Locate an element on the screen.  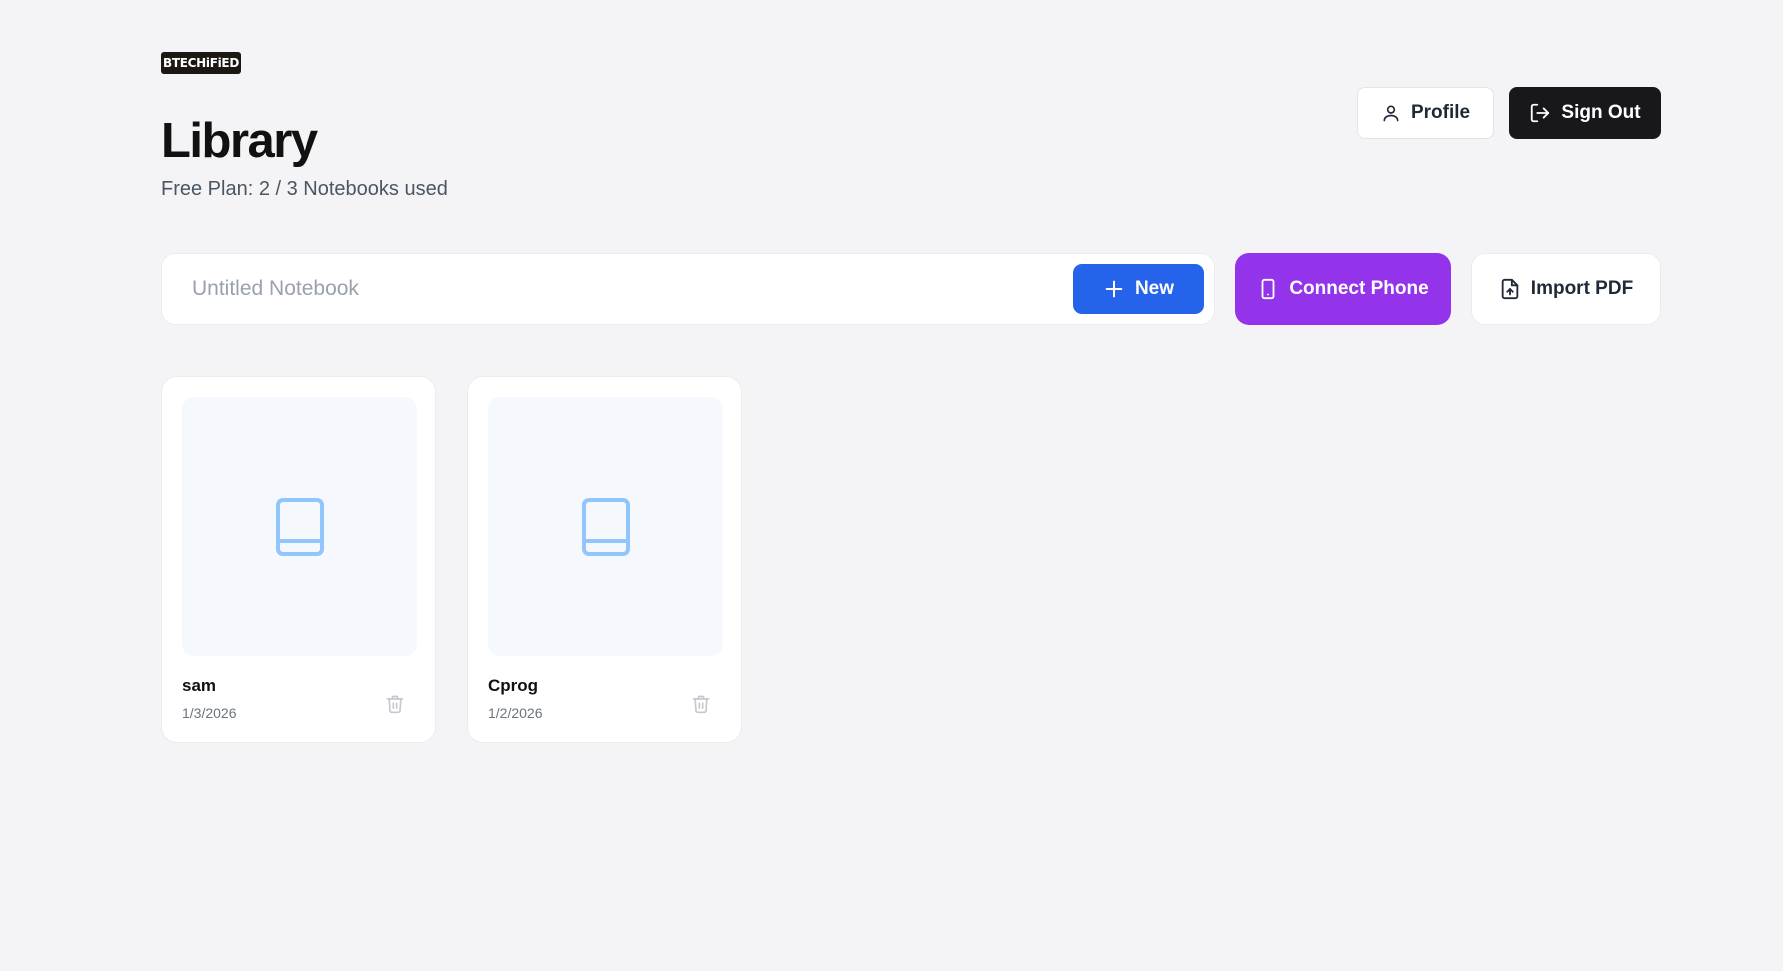
notebook-title: Cprog is located at coordinates (513, 685).